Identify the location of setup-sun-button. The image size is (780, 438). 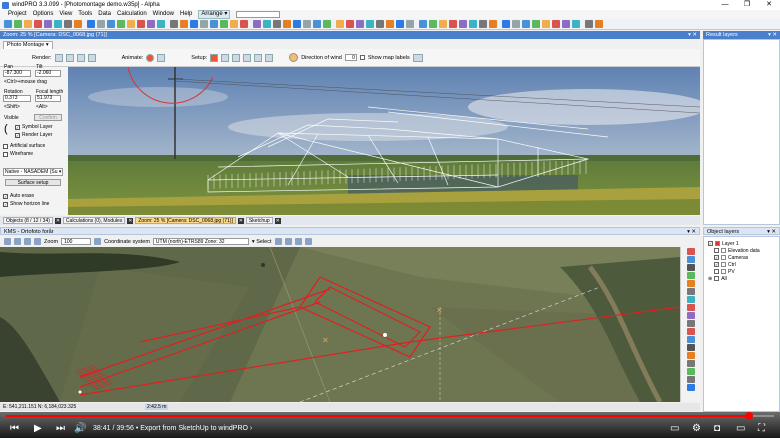
(236, 57).